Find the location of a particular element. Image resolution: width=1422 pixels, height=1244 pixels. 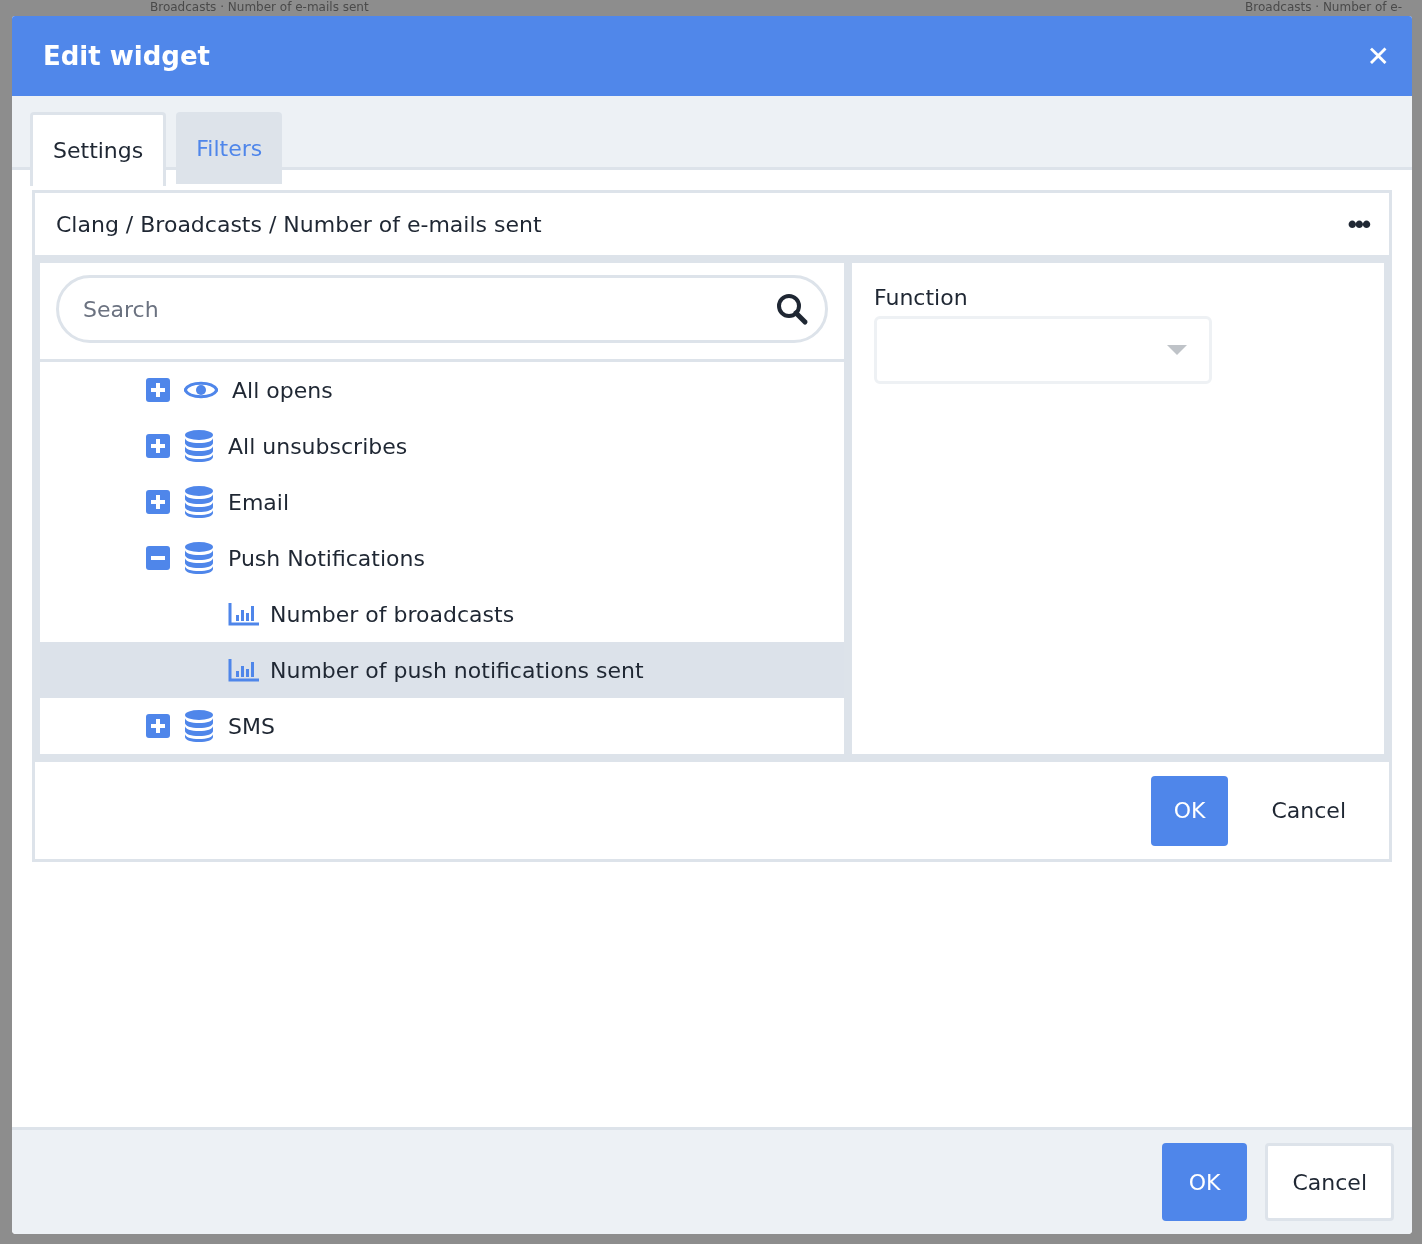

tree-item: SMS is located at coordinates (442, 726).